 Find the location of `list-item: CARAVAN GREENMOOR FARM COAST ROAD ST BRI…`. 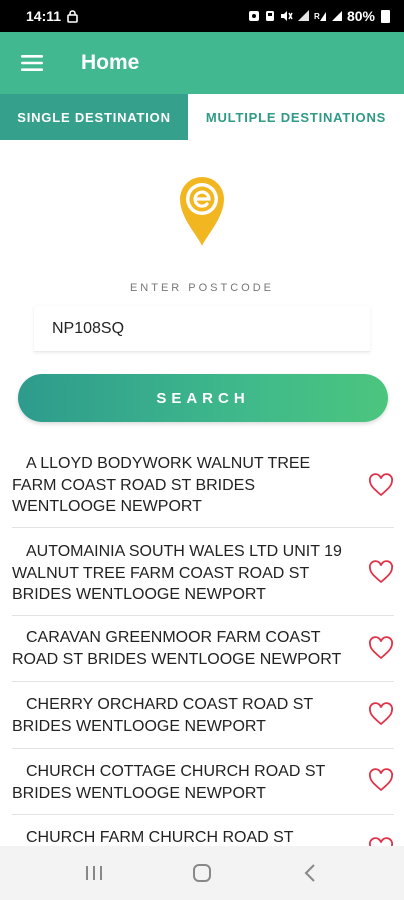

list-item: CARAVAN GREENMOOR FARM COAST ROAD ST BRI… is located at coordinates (203, 649).